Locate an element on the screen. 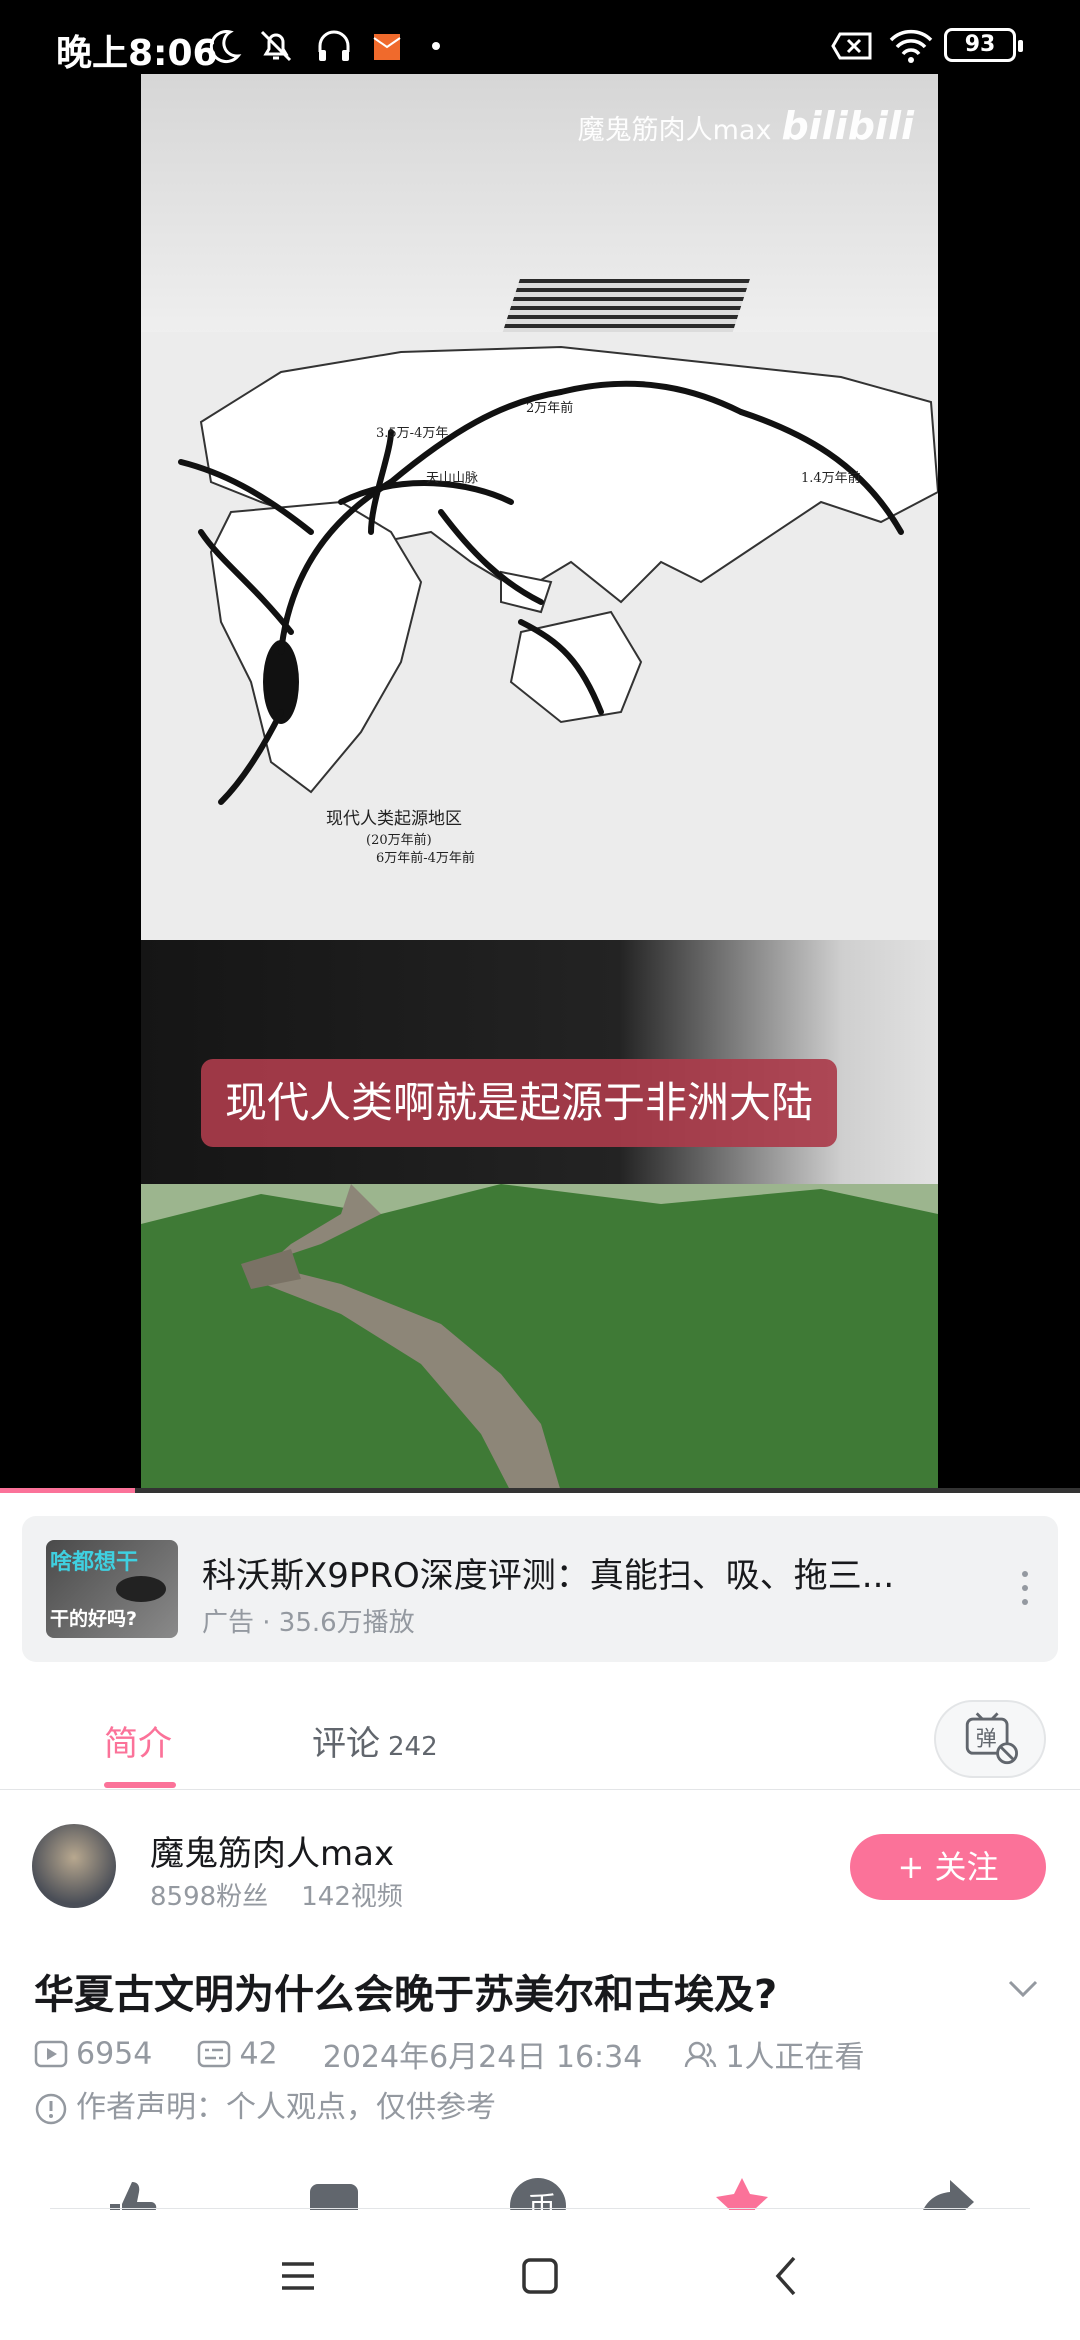 This screenshot has height=2340, width=1080. danmaku-count-icon is located at coordinates (214, 2054).